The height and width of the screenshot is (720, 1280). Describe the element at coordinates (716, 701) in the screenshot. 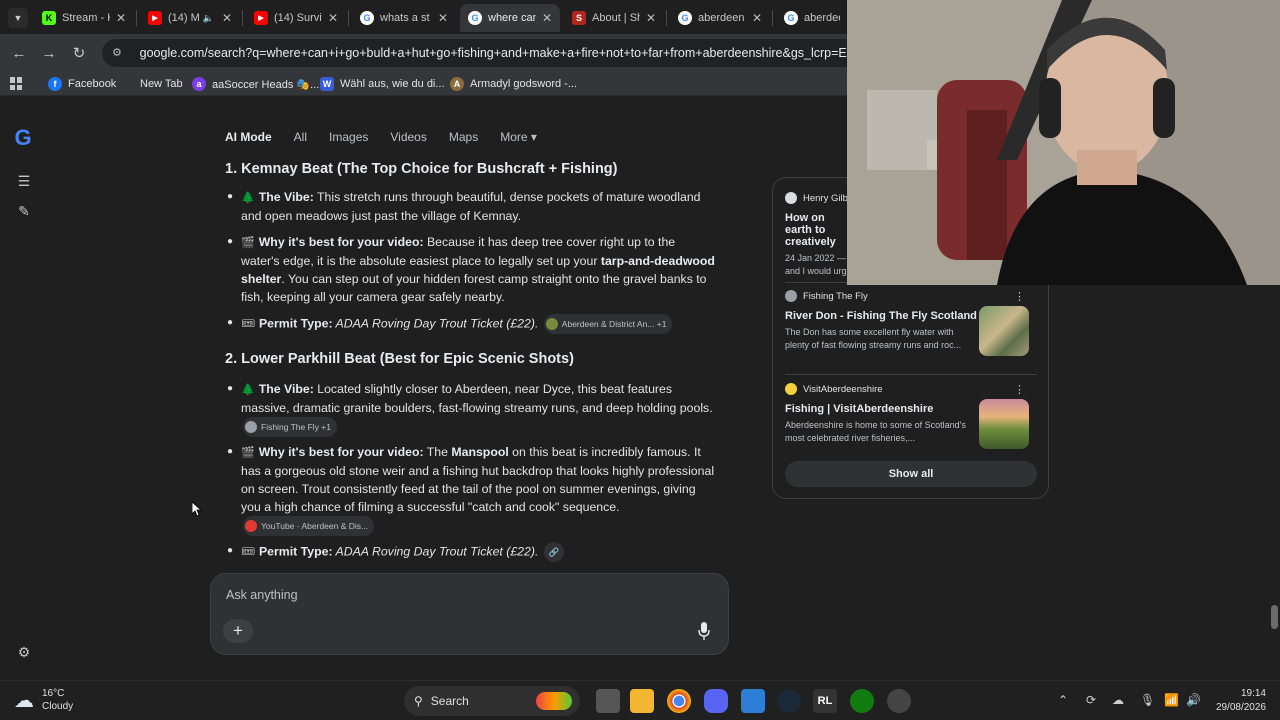

I see `discord-icon` at that location.